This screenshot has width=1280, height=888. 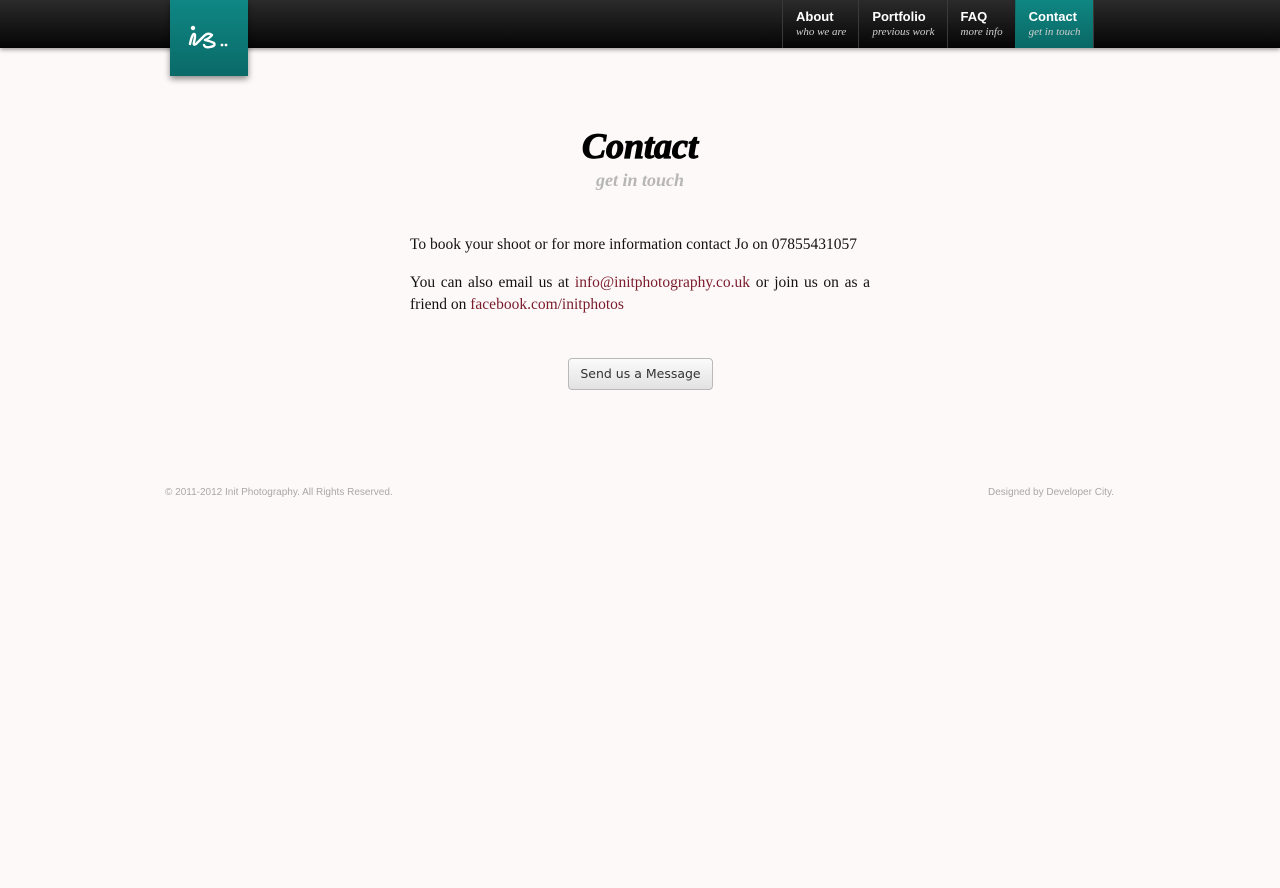 What do you see at coordinates (547, 304) in the screenshot?
I see `facebook-link: facebook.com/initphotos` at bounding box center [547, 304].